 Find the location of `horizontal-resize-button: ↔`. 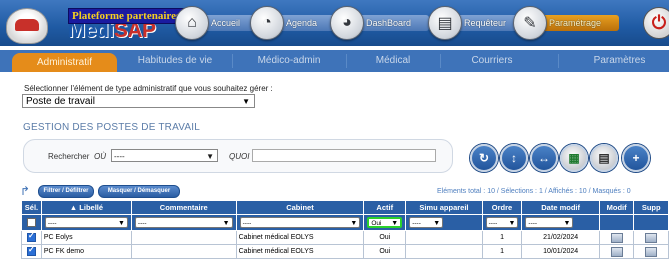

horizontal-resize-button: ↔ is located at coordinates (544, 158).